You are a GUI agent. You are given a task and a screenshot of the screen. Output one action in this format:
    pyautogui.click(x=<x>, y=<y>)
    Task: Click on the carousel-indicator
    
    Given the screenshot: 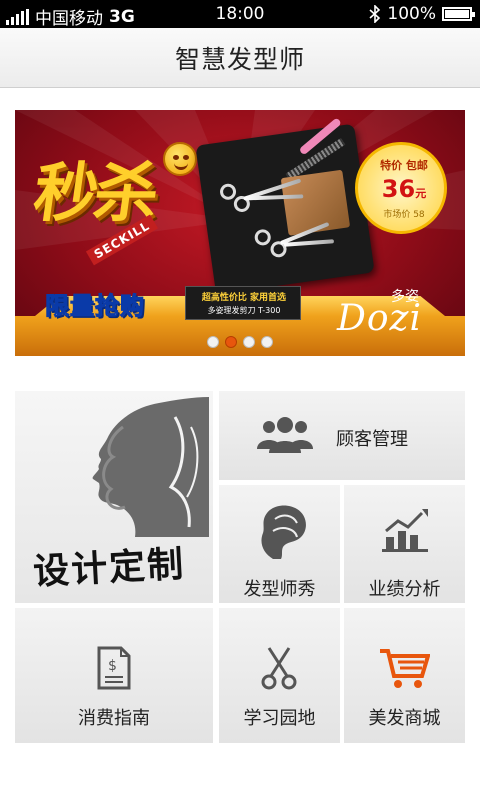 What is the action you would take?
    pyautogui.click(x=240, y=342)
    